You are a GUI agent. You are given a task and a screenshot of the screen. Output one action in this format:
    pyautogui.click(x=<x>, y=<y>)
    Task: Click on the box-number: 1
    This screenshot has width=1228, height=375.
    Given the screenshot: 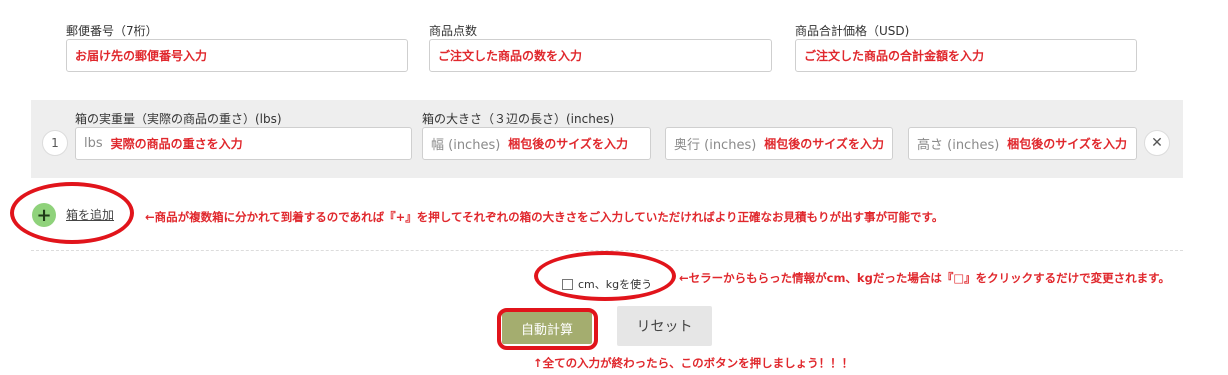 What is the action you would take?
    pyautogui.click(x=55, y=143)
    